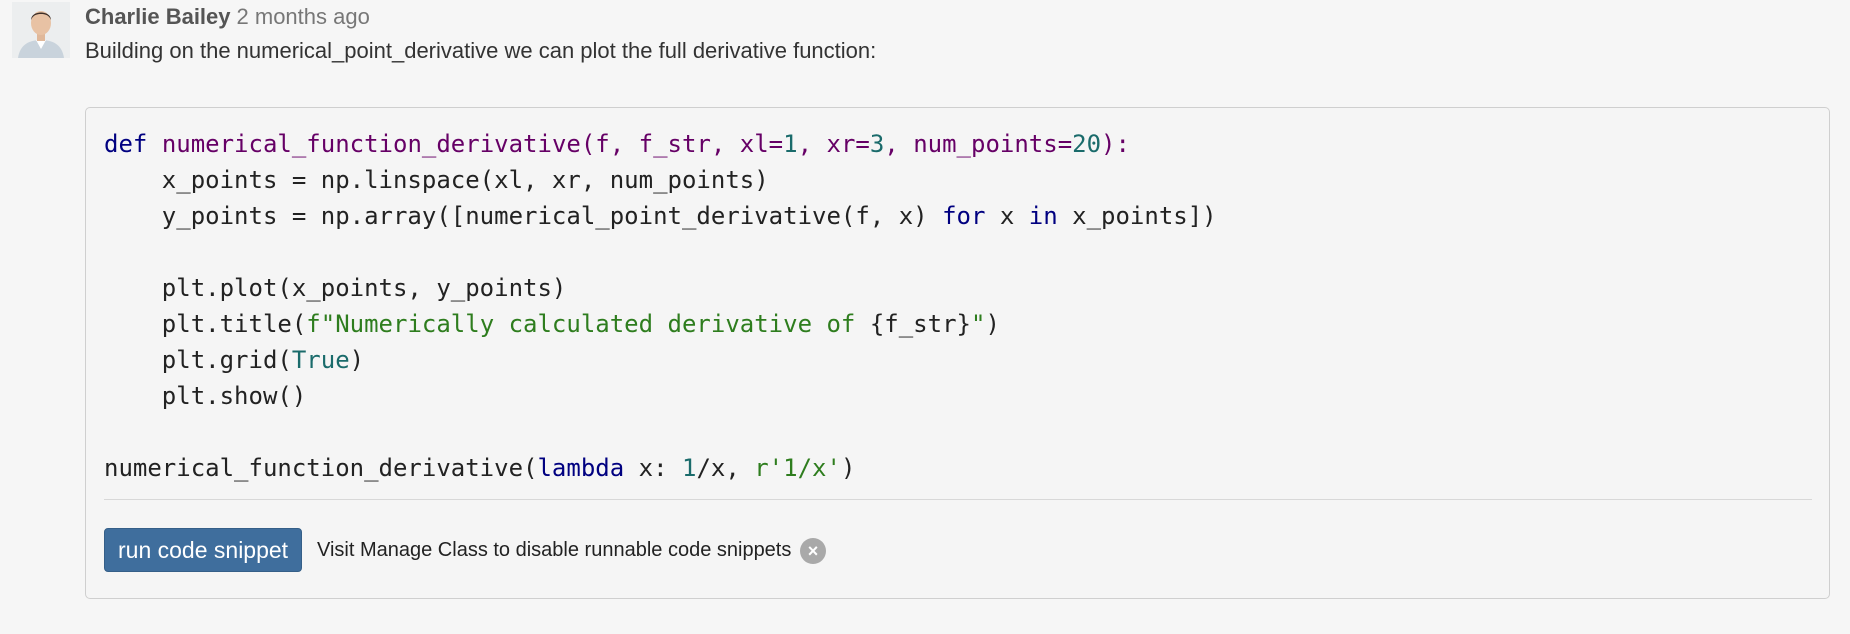  I want to click on close-icon: ×, so click(813, 551).